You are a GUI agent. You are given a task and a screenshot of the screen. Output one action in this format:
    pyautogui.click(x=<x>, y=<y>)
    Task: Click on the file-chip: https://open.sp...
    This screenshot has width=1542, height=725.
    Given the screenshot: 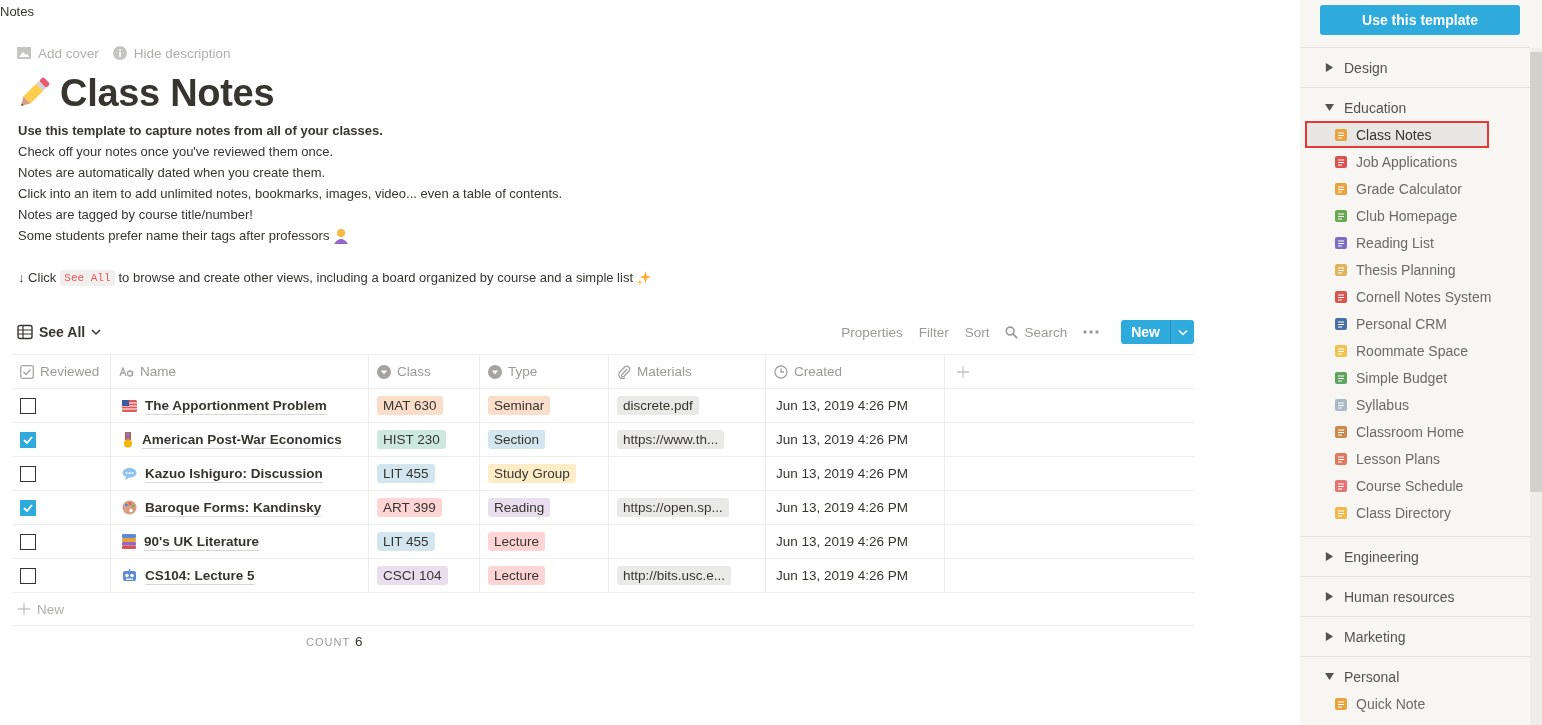 What is the action you would take?
    pyautogui.click(x=673, y=507)
    